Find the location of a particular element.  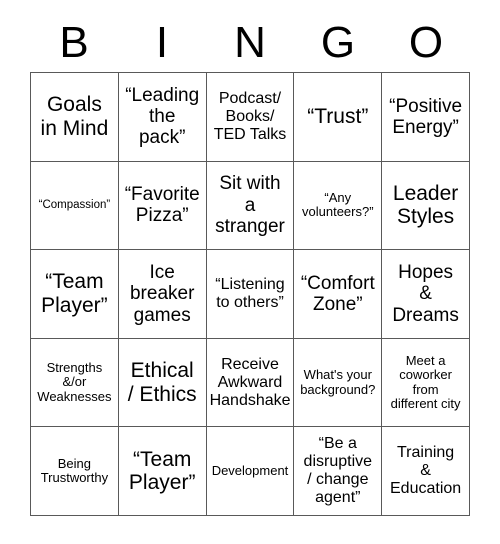

bingo-cell-label: “Trust” is located at coordinates (338, 117).